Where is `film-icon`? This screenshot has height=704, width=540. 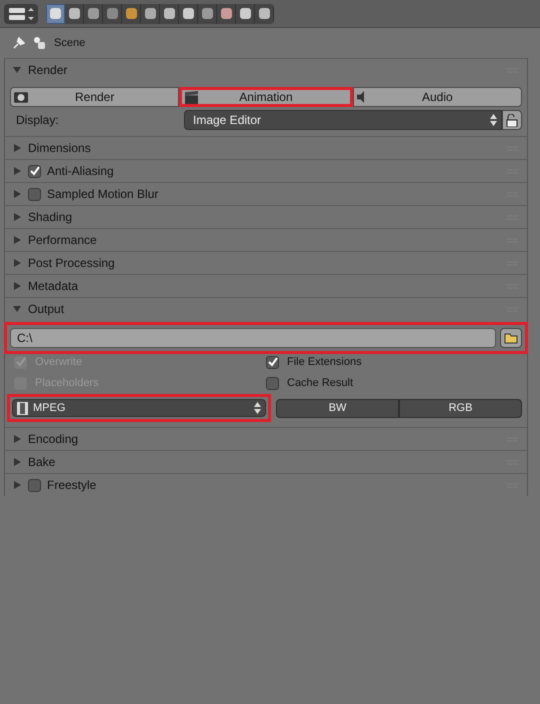 film-icon is located at coordinates (22, 408).